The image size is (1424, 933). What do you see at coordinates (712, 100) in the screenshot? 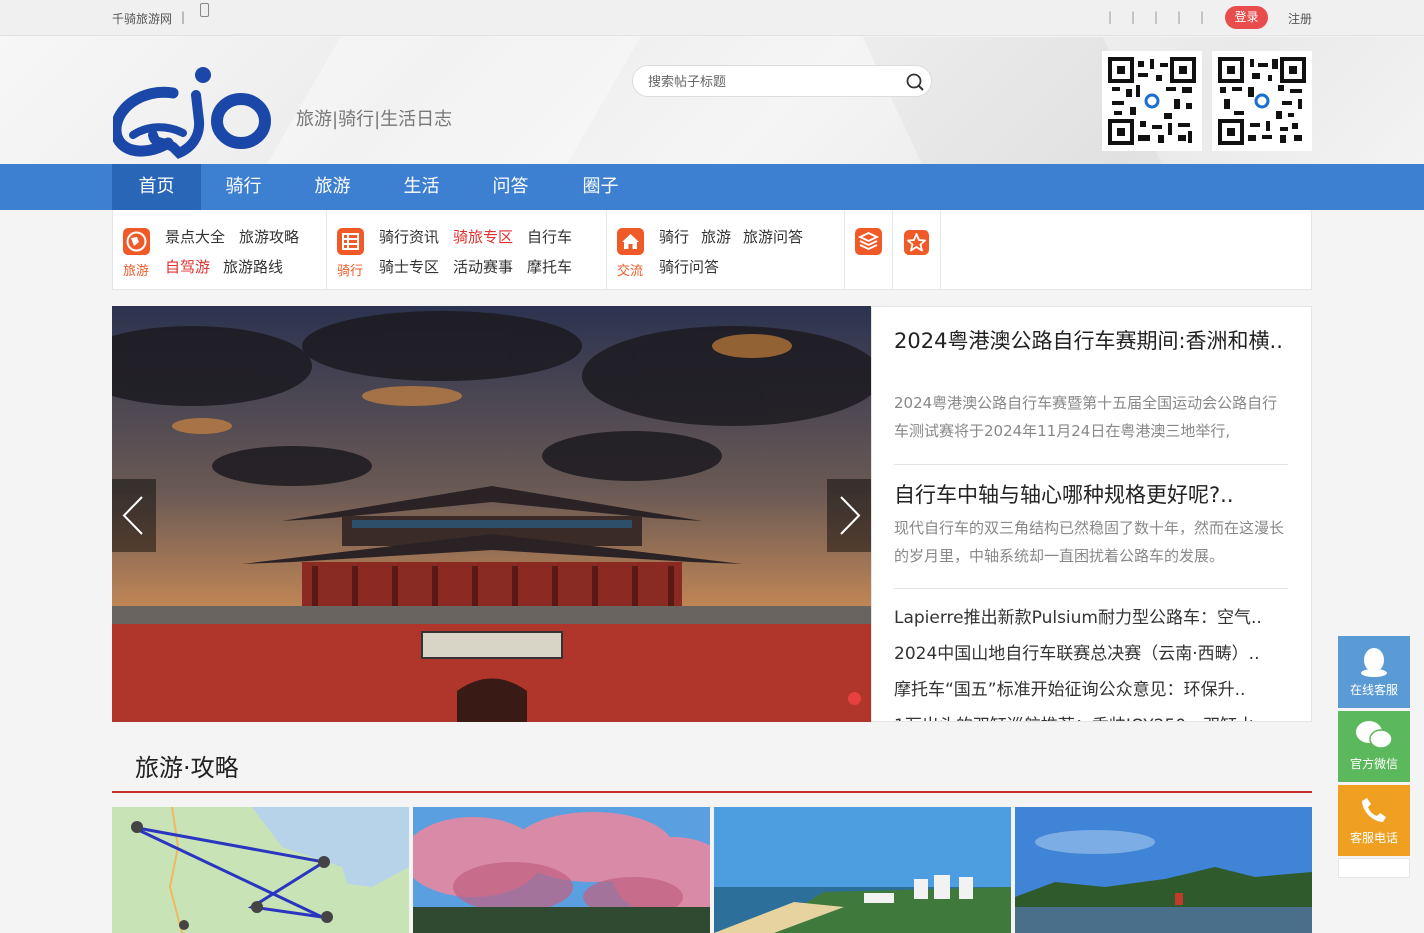
I see `header: 旅游|骑行|生活日志` at bounding box center [712, 100].